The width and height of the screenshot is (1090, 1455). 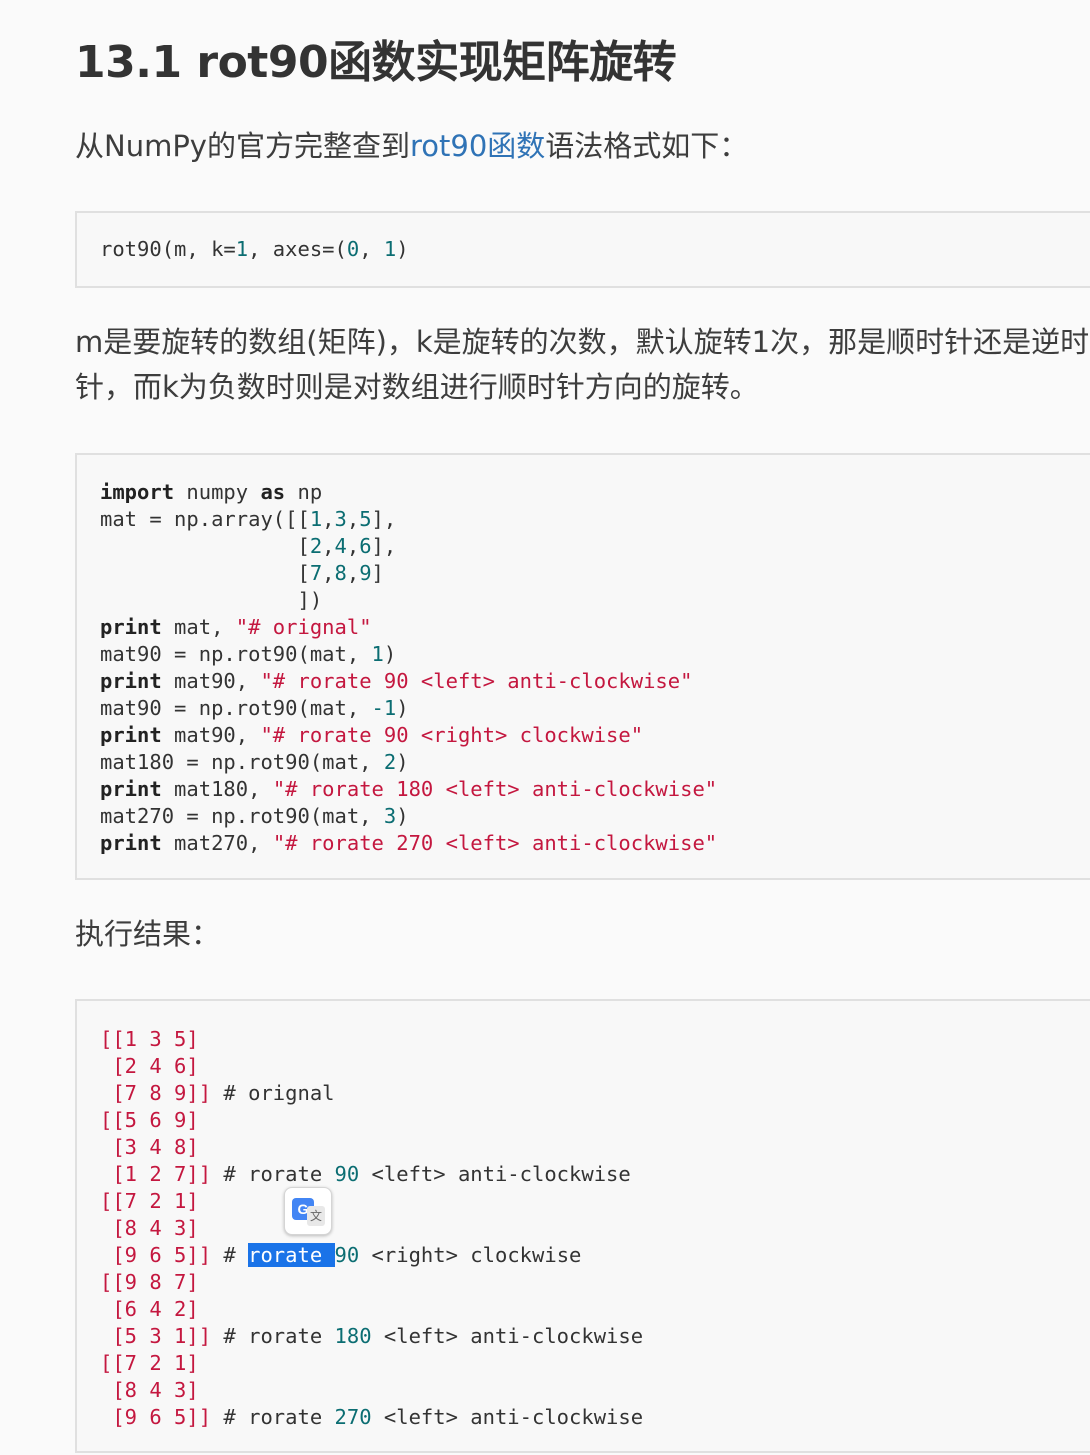 I want to click on selected-text: rorate, so click(x=291, y=1255).